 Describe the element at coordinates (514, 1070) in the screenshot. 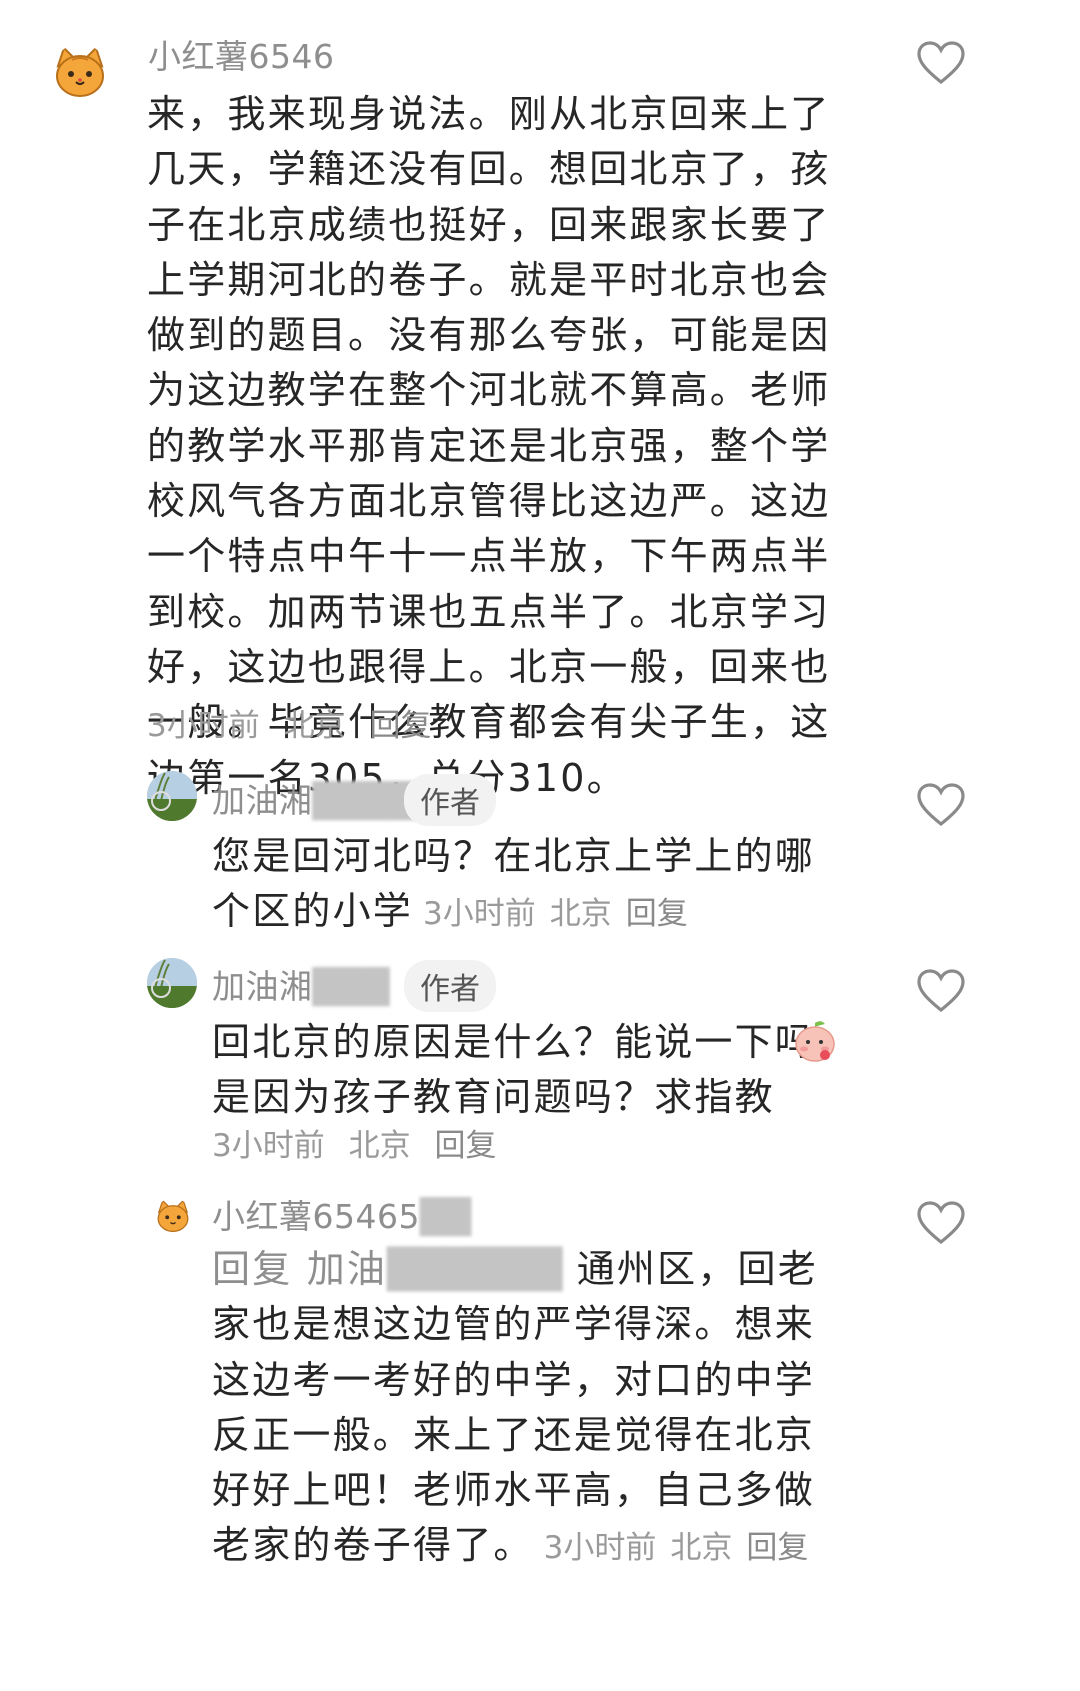

I see `reply-text: 回北京的原因是什么？能说一下吗是因为孩子教育问题吗？求指教` at that location.